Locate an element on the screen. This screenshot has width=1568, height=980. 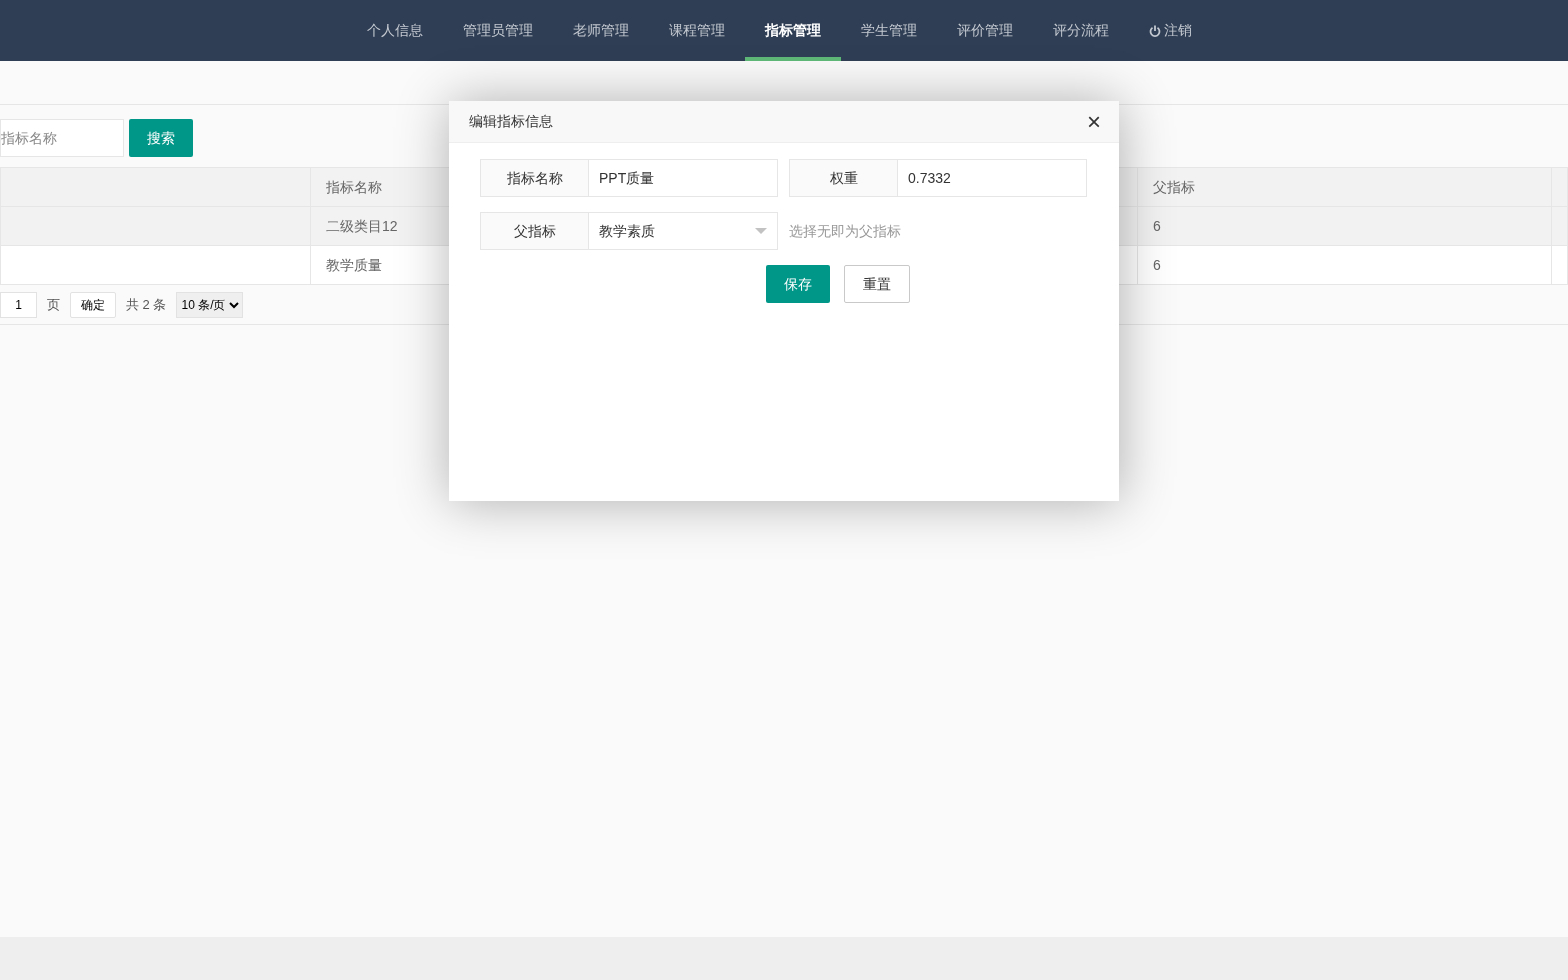
nav-link: 评价管理 is located at coordinates (984, 30).